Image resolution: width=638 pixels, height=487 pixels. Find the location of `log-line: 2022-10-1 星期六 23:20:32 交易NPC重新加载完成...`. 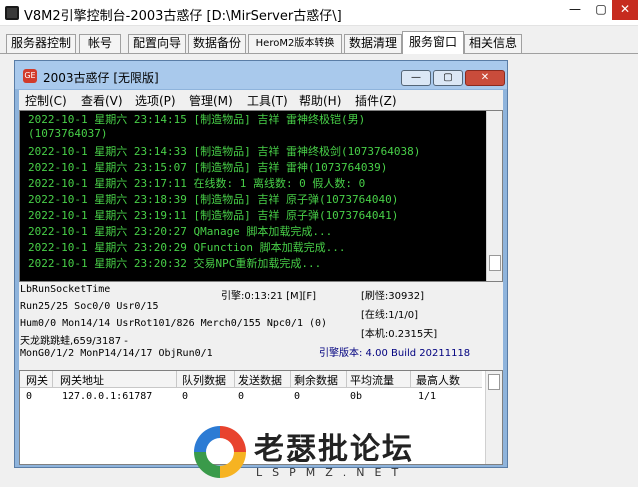

log-line: 2022-10-1 星期六 23:20:32 交易NPC重新加载完成... is located at coordinates (175, 263).